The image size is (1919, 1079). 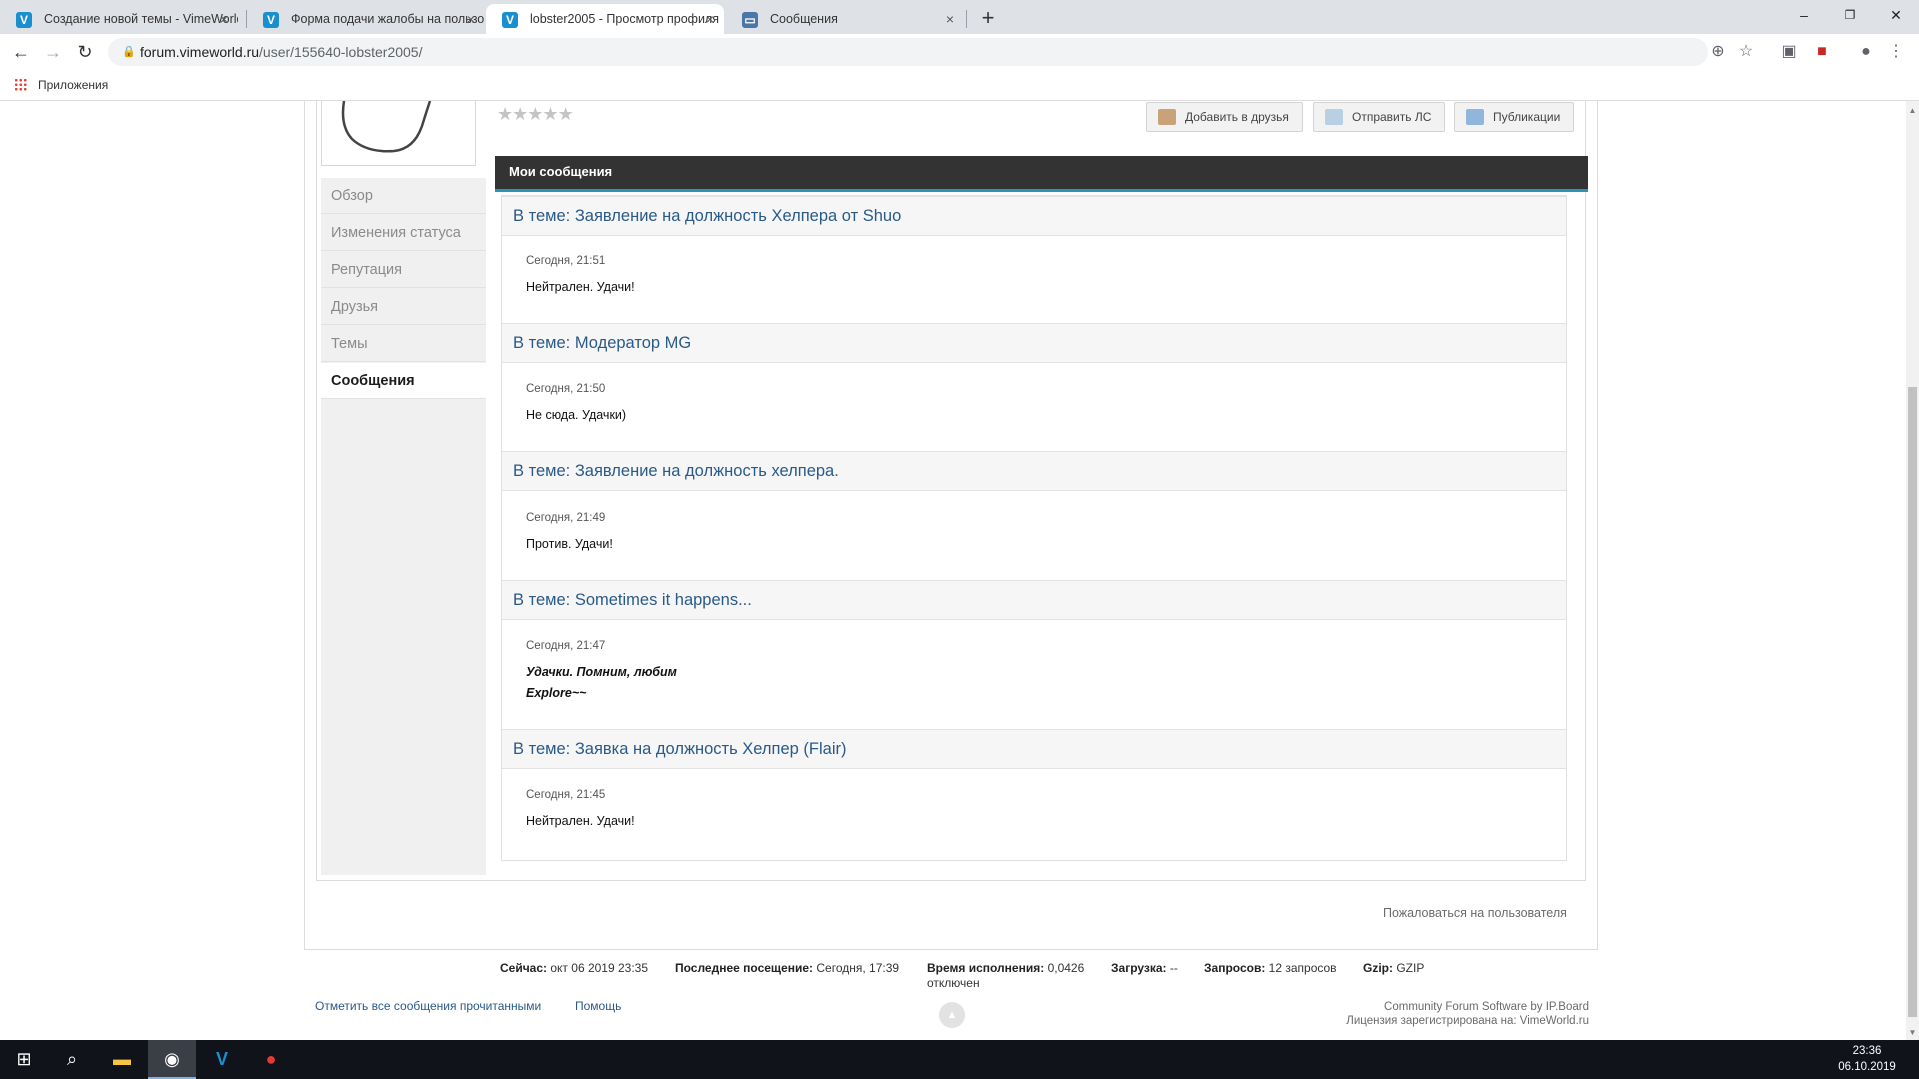 I want to click on add-user-icon, so click(x=1167, y=117).